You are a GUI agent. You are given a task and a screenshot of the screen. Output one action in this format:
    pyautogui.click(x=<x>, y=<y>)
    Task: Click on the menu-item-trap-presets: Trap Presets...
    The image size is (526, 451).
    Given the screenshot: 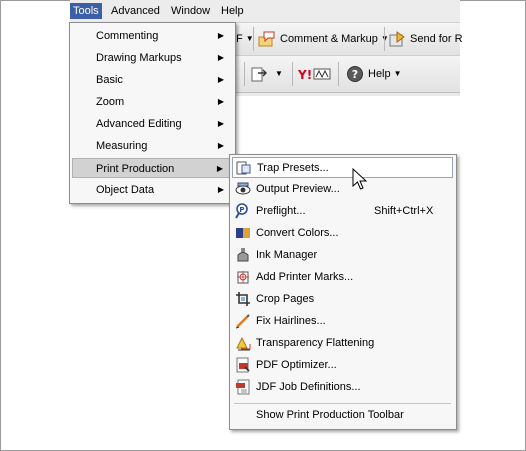 What is the action you would take?
    pyautogui.click(x=342, y=167)
    